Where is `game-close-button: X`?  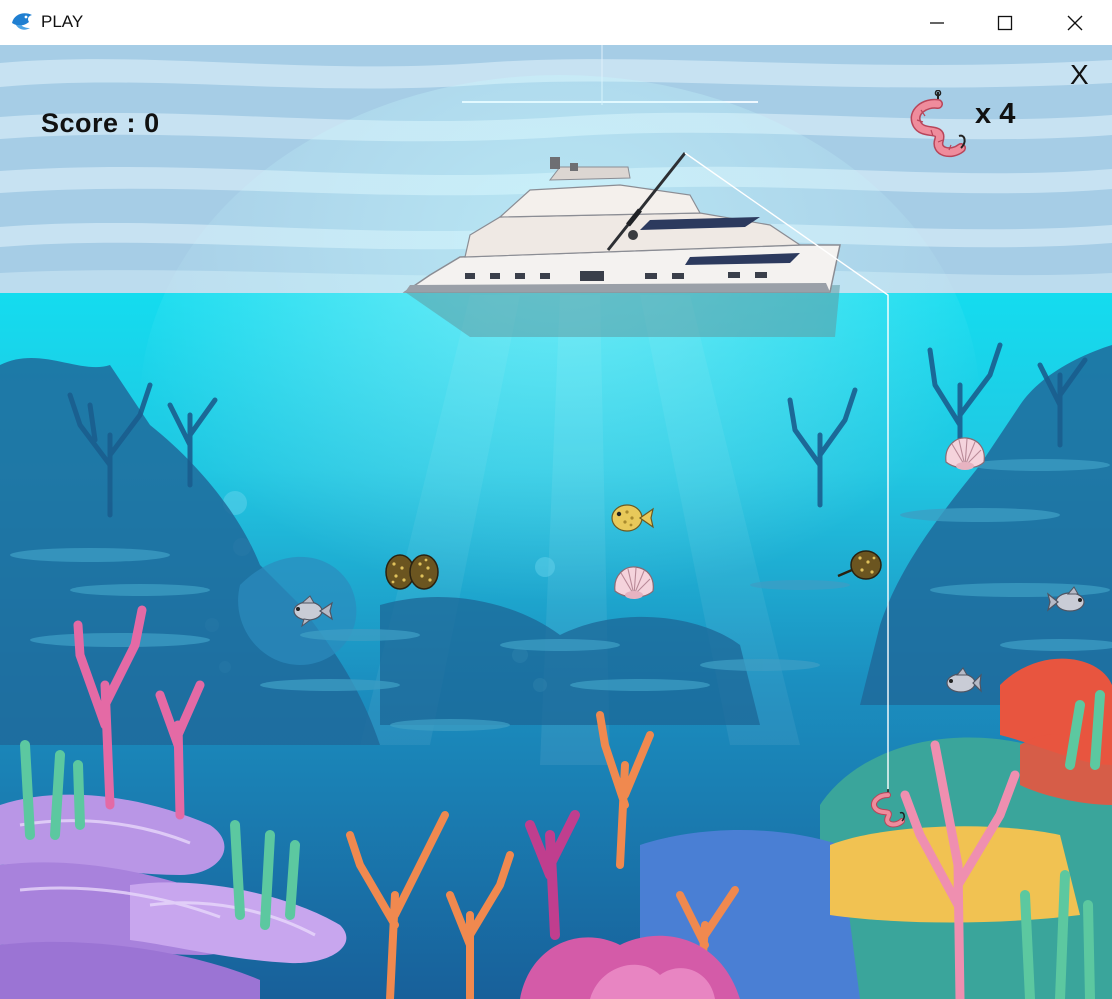
game-close-button: X is located at coordinates (1079, 75).